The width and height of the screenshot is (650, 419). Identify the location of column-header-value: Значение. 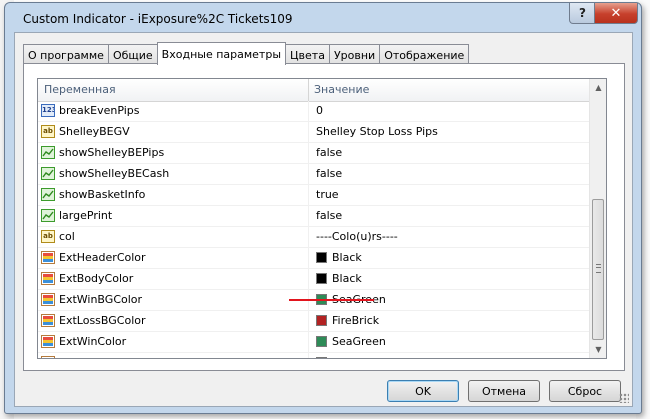
(446, 90).